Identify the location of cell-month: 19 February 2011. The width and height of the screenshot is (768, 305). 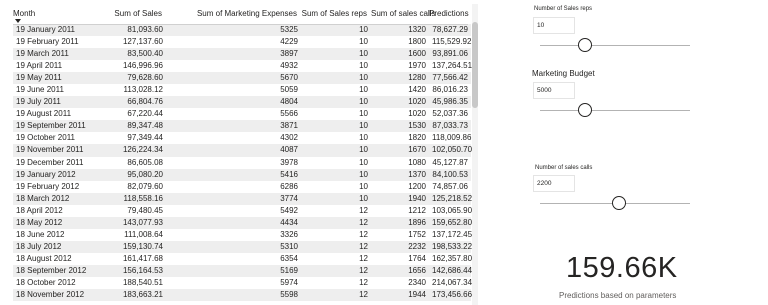
(53, 42).